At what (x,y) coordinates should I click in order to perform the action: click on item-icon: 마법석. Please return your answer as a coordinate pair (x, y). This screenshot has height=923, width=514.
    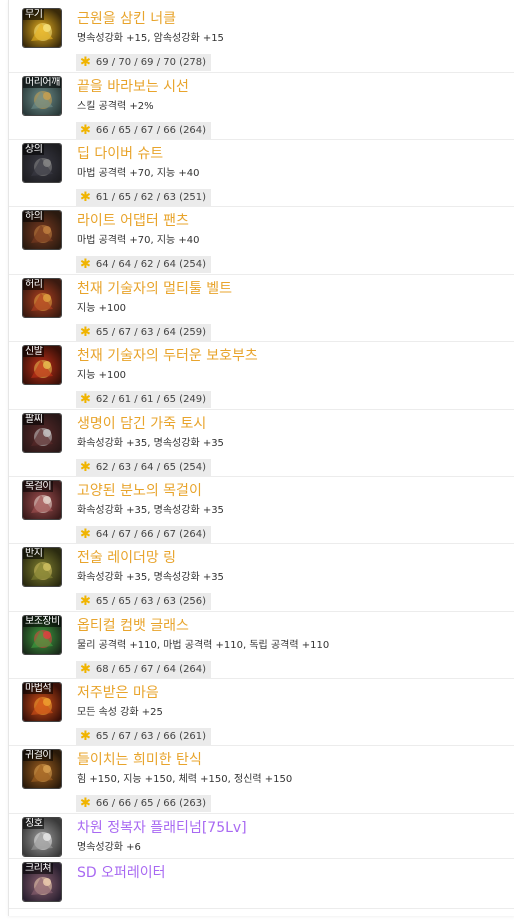
    Looking at the image, I should click on (42, 702).